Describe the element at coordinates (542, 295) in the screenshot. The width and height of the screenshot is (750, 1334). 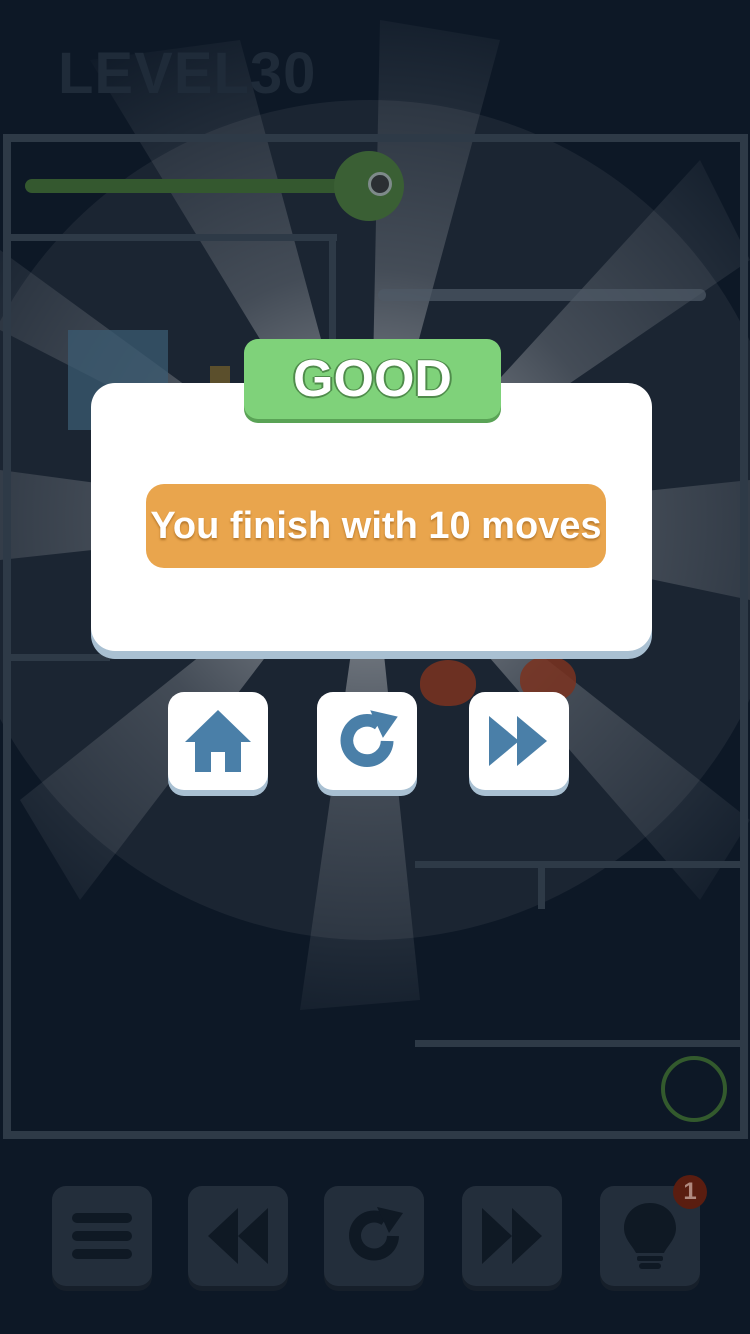
I see `floating-bar` at that location.